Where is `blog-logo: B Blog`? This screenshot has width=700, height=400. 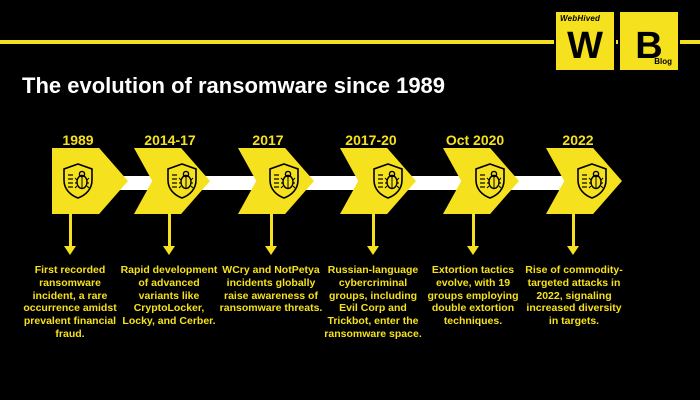
blog-logo: B Blog is located at coordinates (649, 41).